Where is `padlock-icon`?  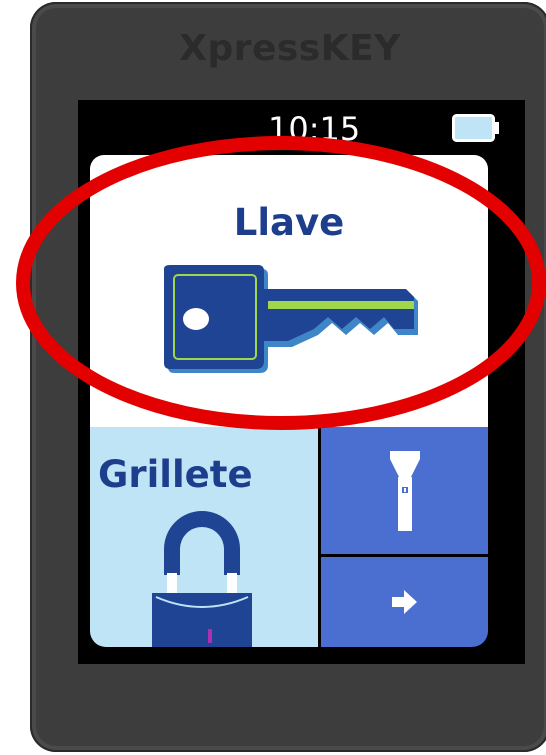
padlock-icon is located at coordinates (202, 579).